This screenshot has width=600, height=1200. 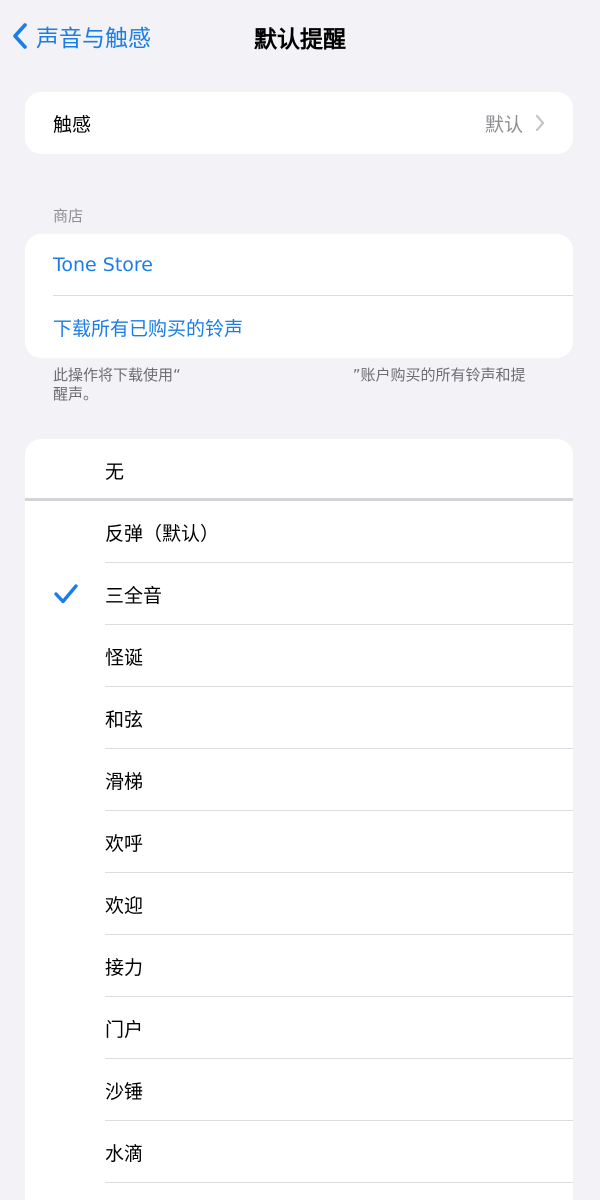 I want to click on tone-row: 欢呼, so click(x=299, y=842).